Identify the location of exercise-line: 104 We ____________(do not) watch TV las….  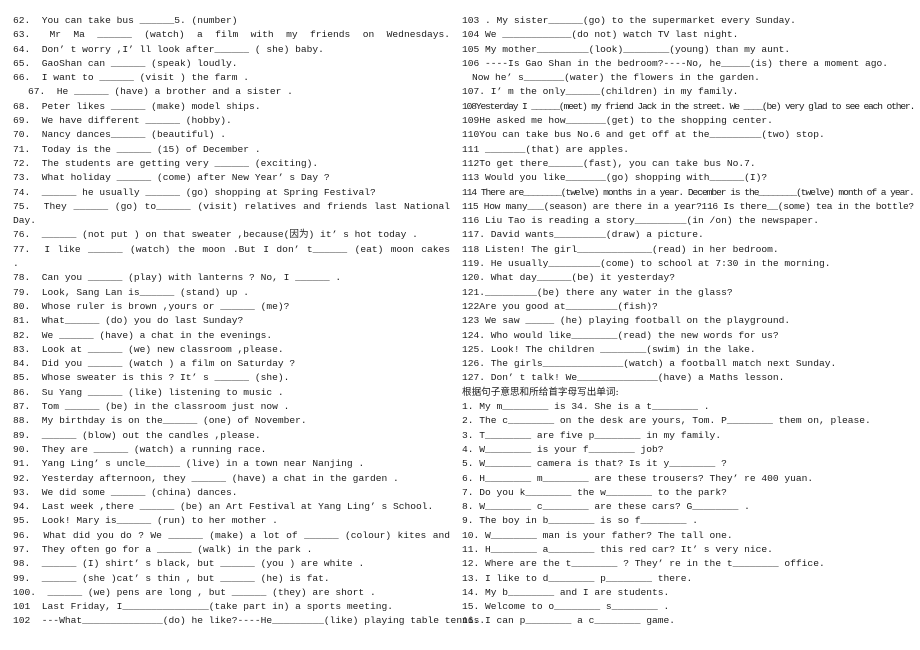
(600, 35).